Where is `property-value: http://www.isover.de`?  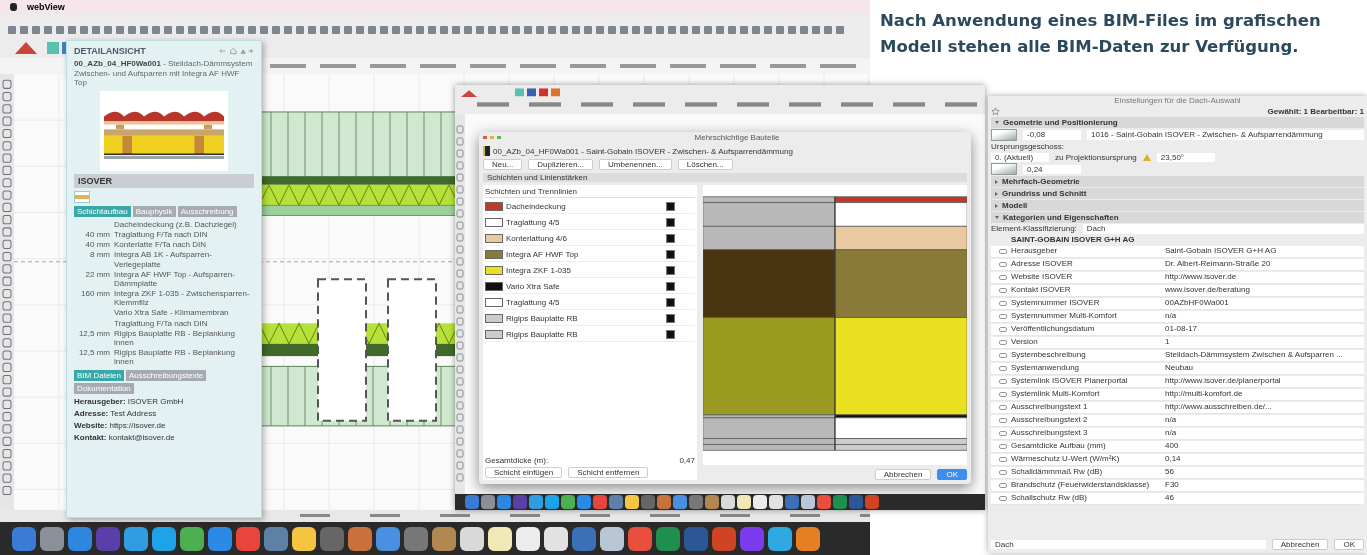 property-value: http://www.isover.de is located at coordinates (1201, 277).